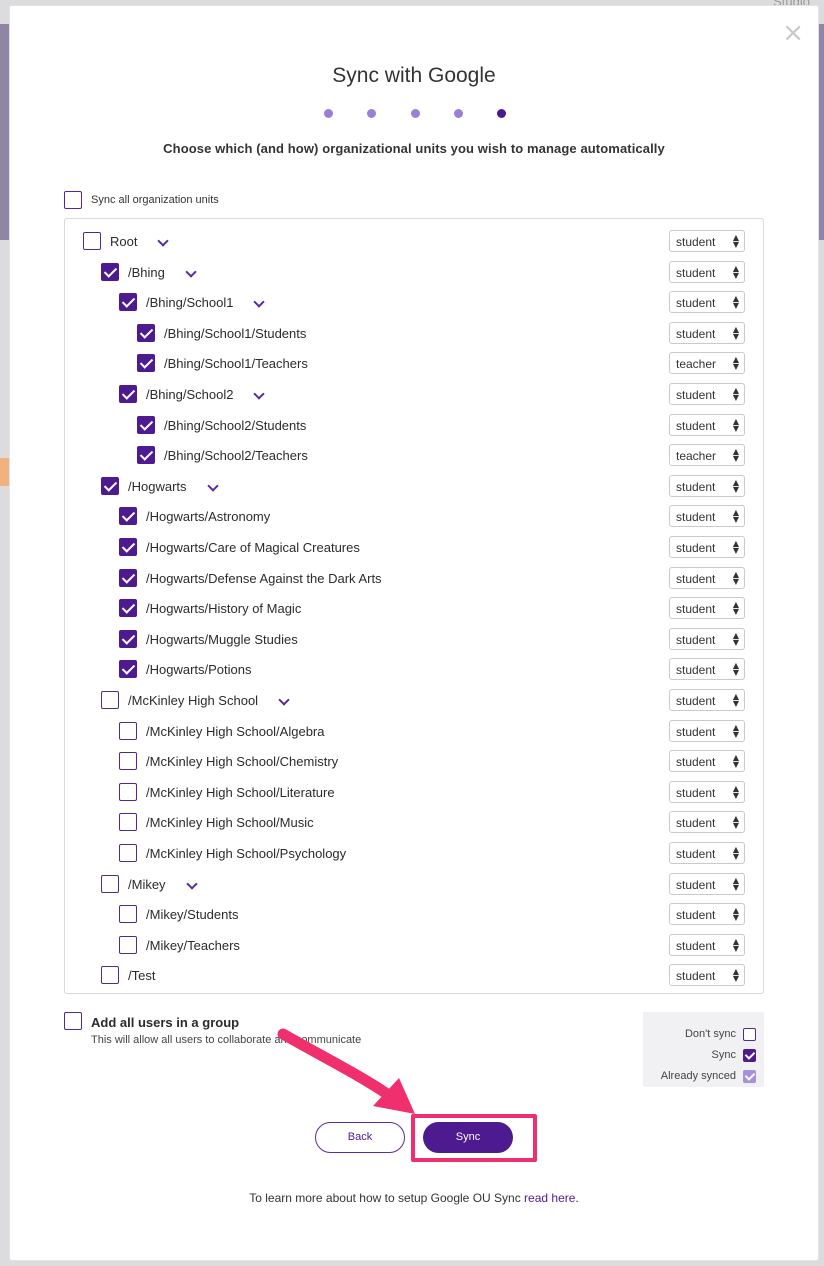 The image size is (824, 1266). What do you see at coordinates (242, 761) in the screenshot?
I see `org-unit-label: /McKinley High School/Chemistry` at bounding box center [242, 761].